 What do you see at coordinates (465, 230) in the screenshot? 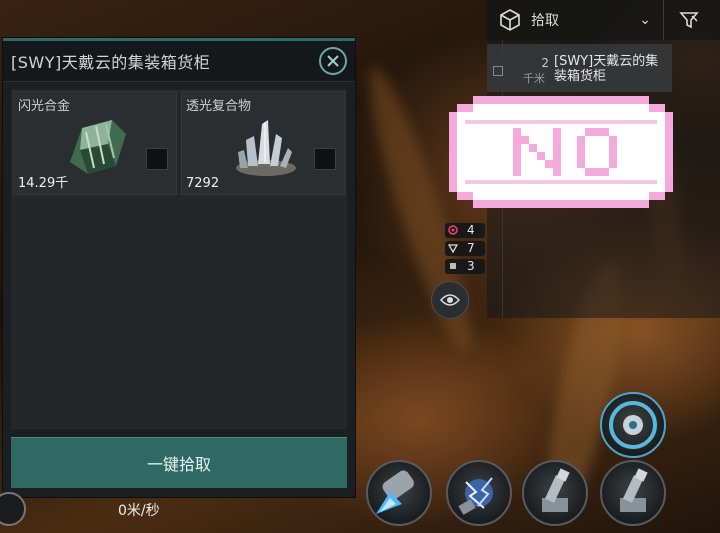
I see `counter-targets: 4` at bounding box center [465, 230].